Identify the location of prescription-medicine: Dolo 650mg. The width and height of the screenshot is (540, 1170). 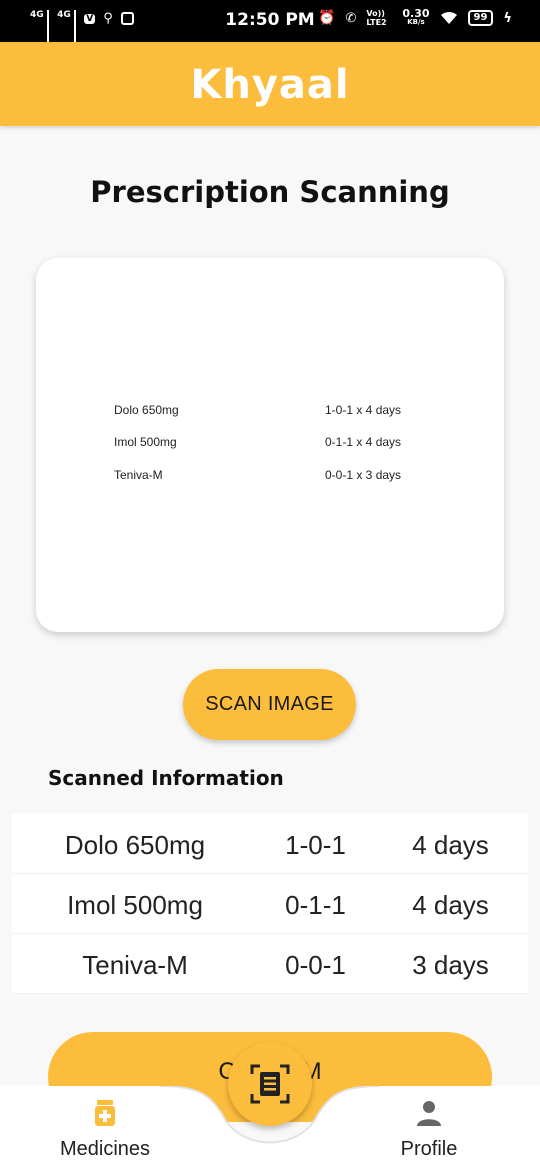
(146, 410).